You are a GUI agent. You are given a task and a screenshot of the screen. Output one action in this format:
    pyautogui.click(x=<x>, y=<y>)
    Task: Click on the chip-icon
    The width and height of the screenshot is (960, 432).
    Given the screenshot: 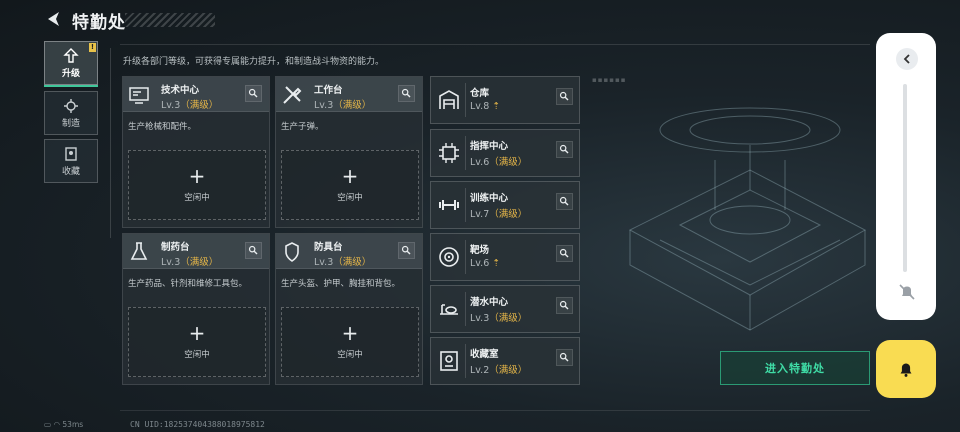 What is the action you would take?
    pyautogui.click(x=449, y=153)
    